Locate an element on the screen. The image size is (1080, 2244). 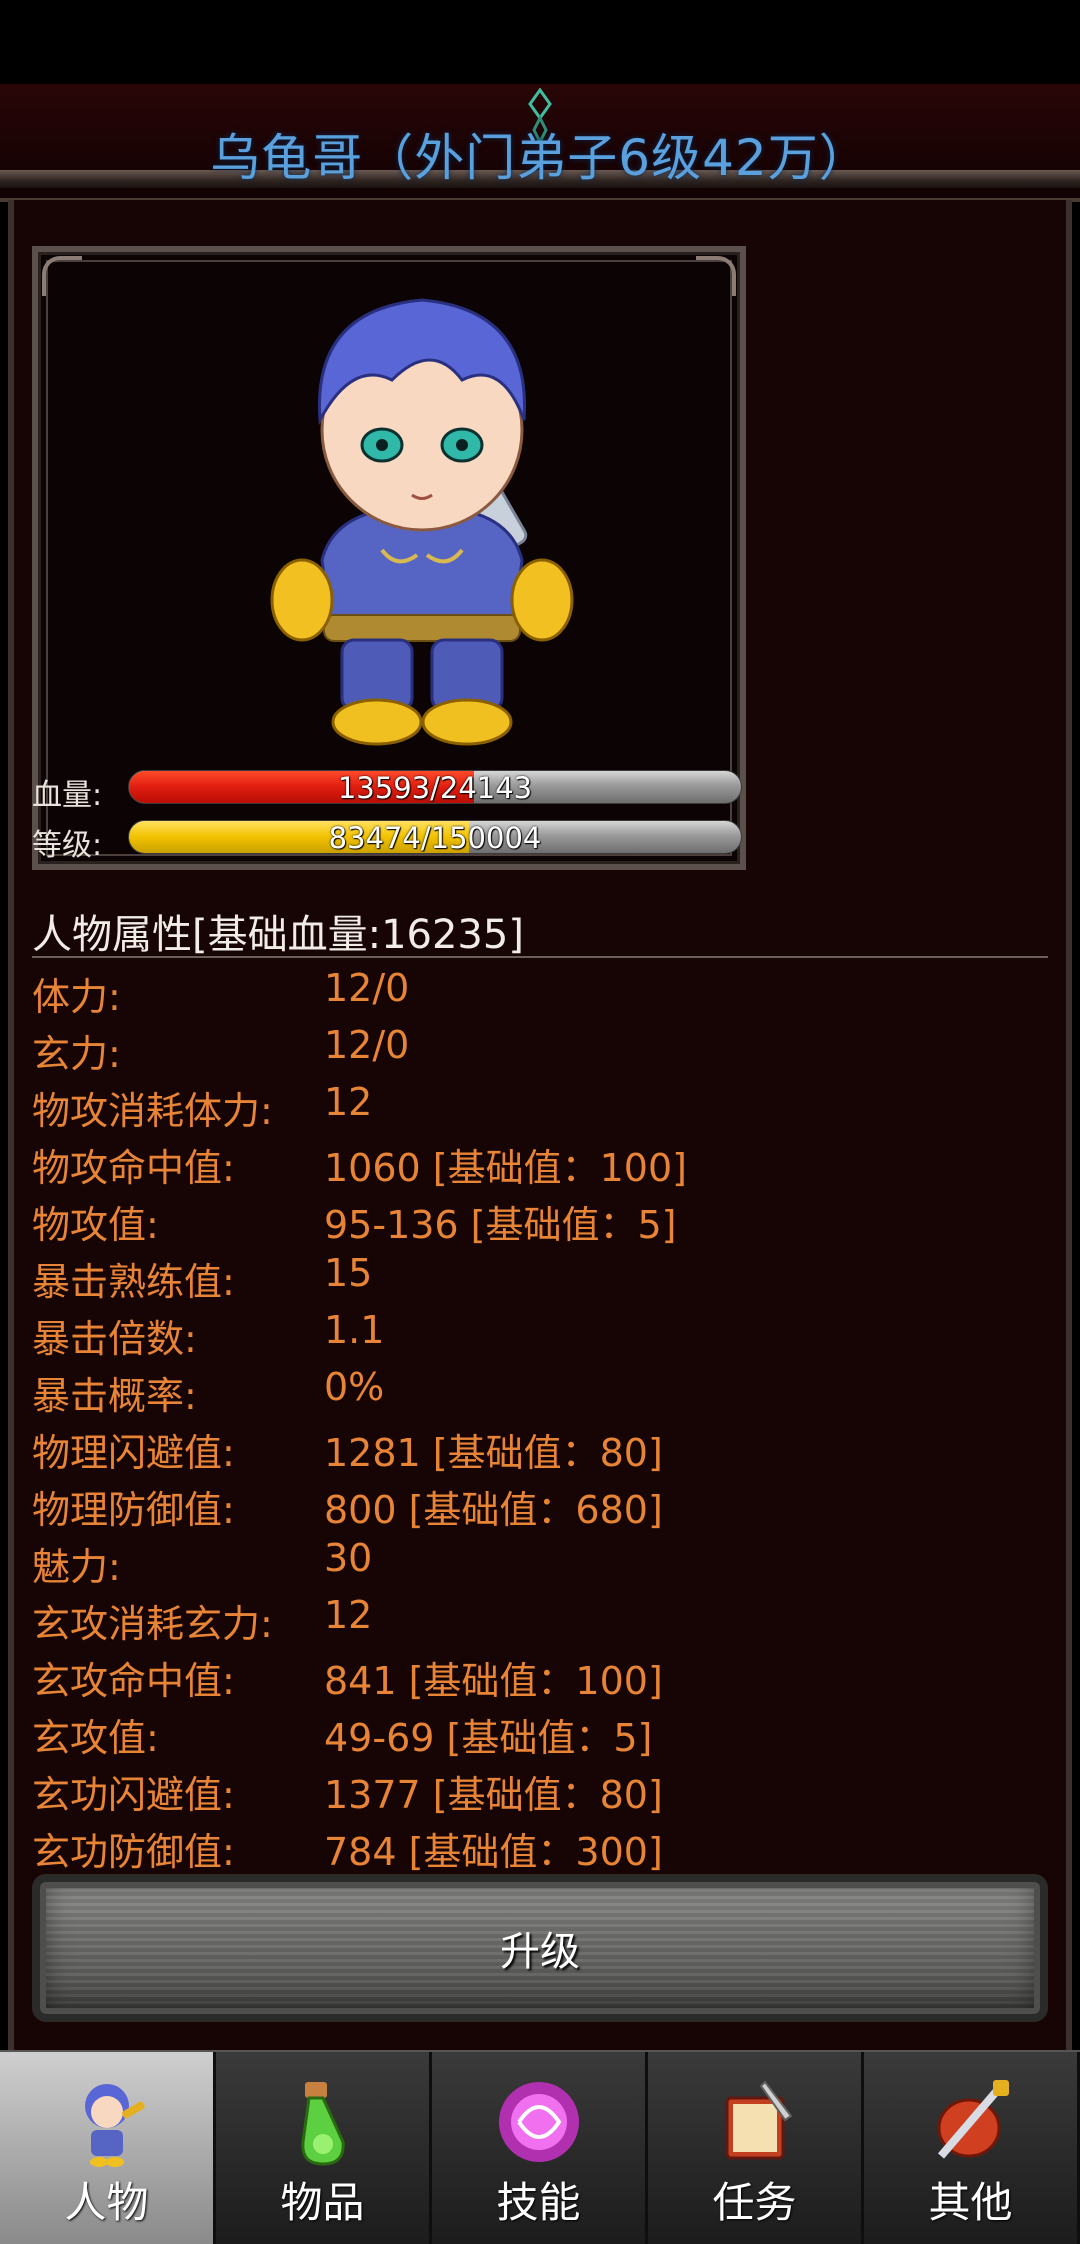
attribute-row: 魅力: 30 is located at coordinates (540, 1560).